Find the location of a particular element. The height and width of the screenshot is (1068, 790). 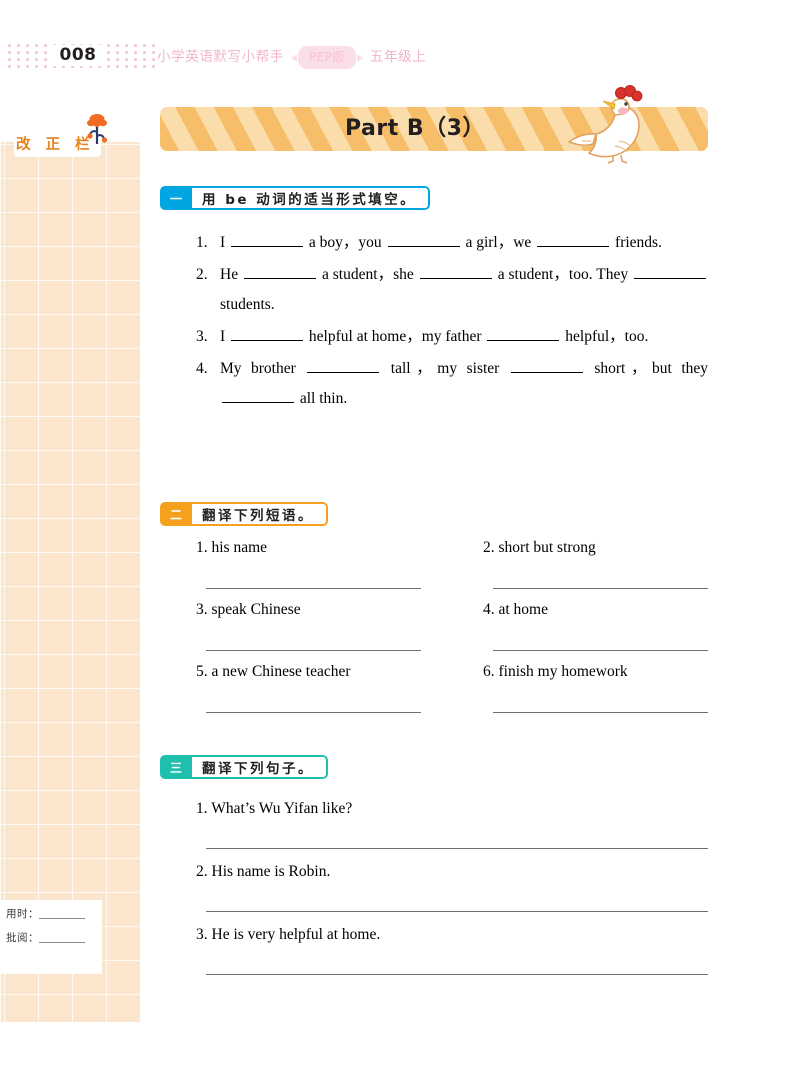

sentence-label: His name is Robin. is located at coordinates (271, 871).